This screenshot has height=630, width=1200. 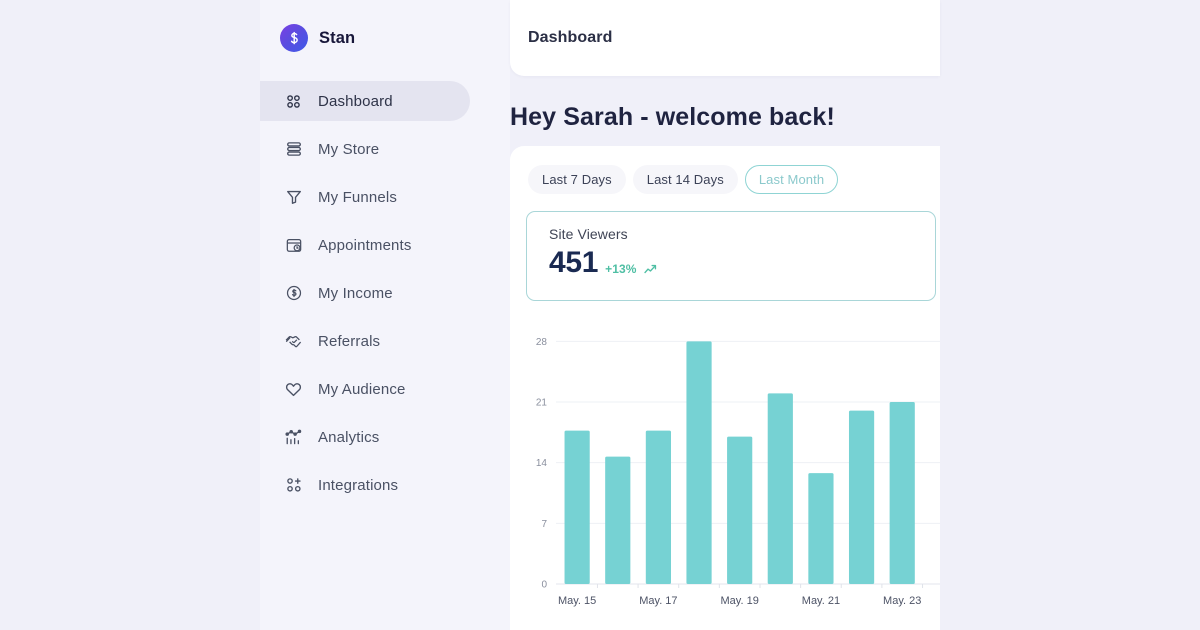 I want to click on x-axis-tick-label: May. 19, so click(x=740, y=601).